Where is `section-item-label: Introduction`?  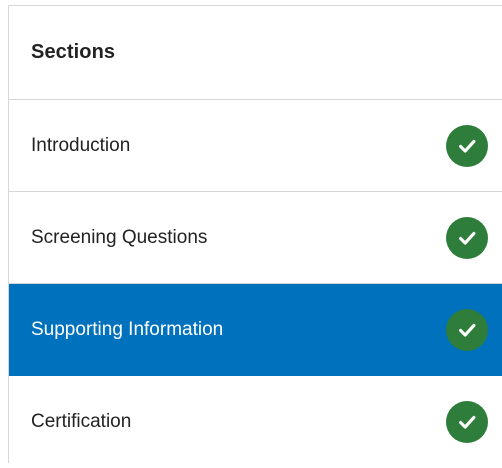
section-item-label: Introduction is located at coordinates (81, 145).